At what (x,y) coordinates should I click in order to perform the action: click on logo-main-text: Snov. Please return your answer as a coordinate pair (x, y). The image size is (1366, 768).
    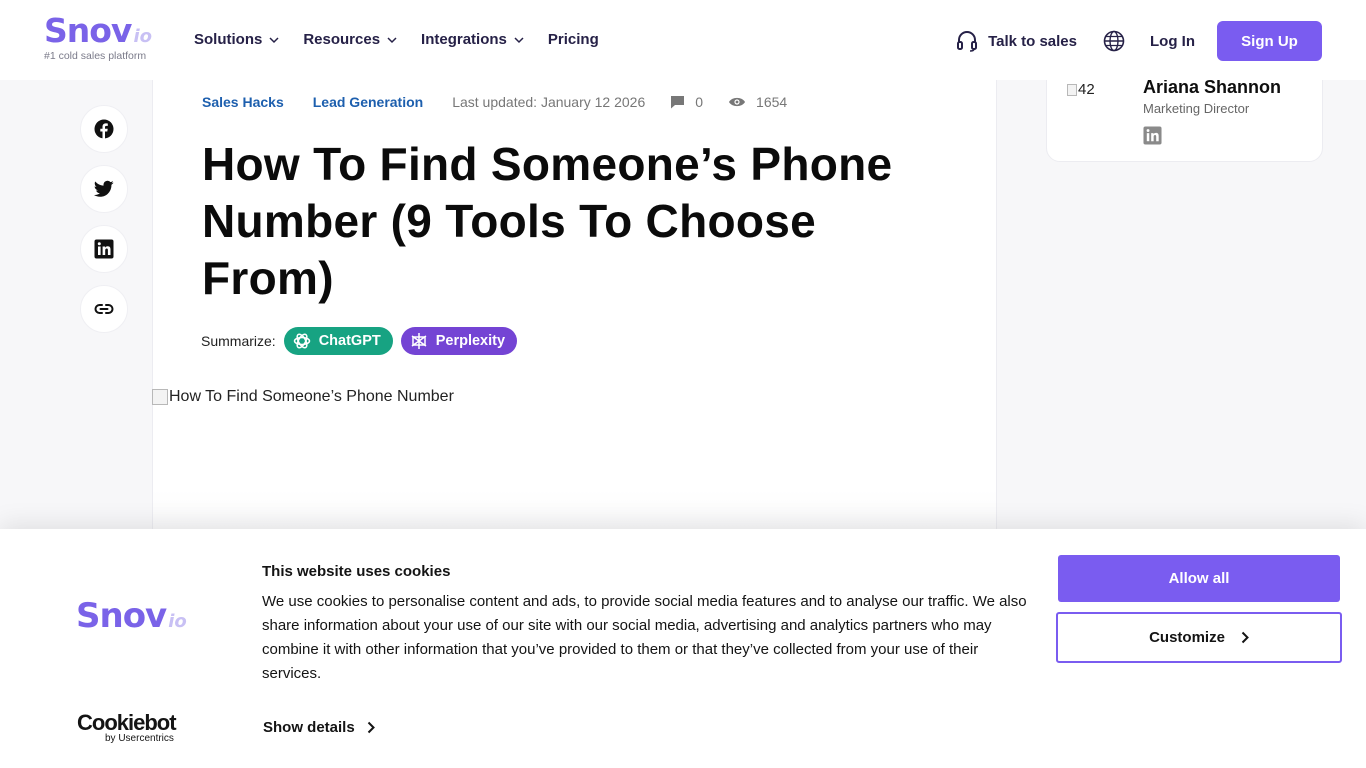
    Looking at the image, I should click on (88, 30).